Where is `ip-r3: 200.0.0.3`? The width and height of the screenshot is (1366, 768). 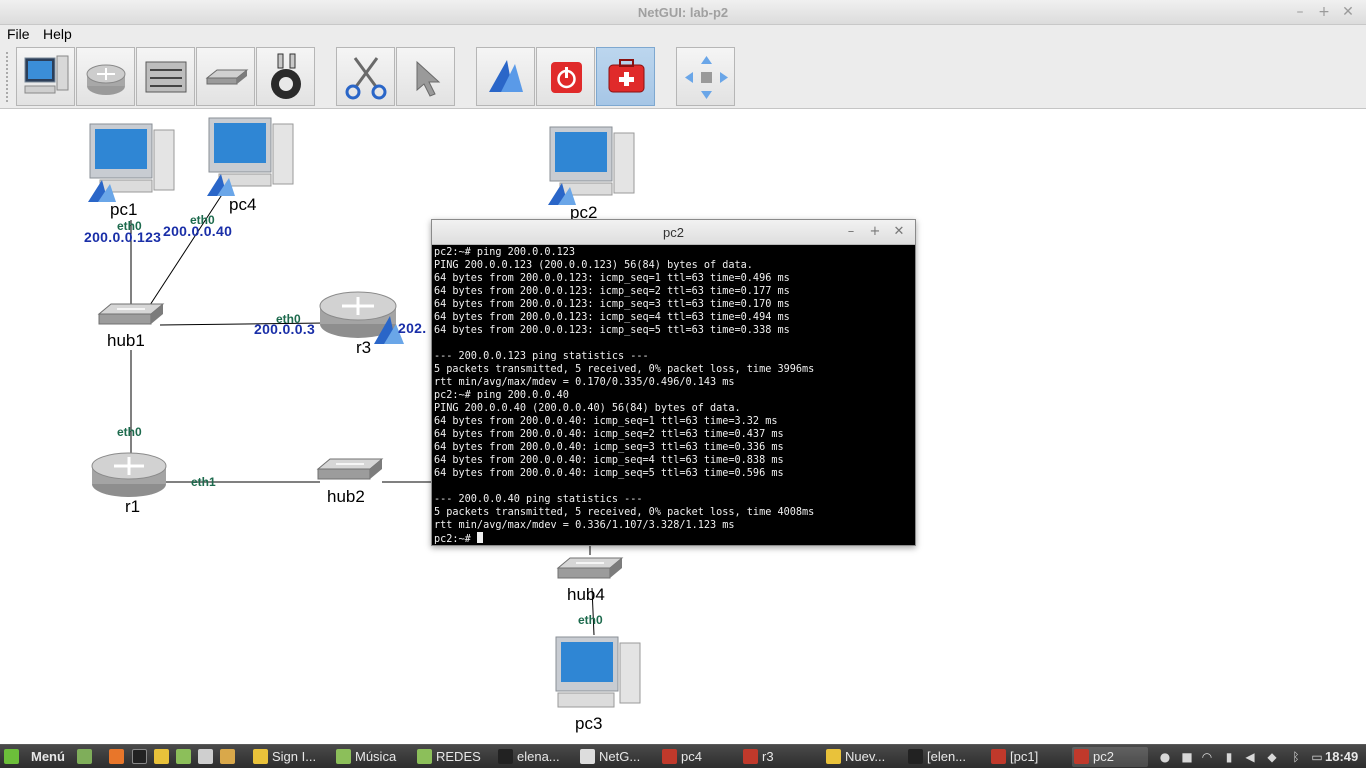 ip-r3: 200.0.0.3 is located at coordinates (285, 329).